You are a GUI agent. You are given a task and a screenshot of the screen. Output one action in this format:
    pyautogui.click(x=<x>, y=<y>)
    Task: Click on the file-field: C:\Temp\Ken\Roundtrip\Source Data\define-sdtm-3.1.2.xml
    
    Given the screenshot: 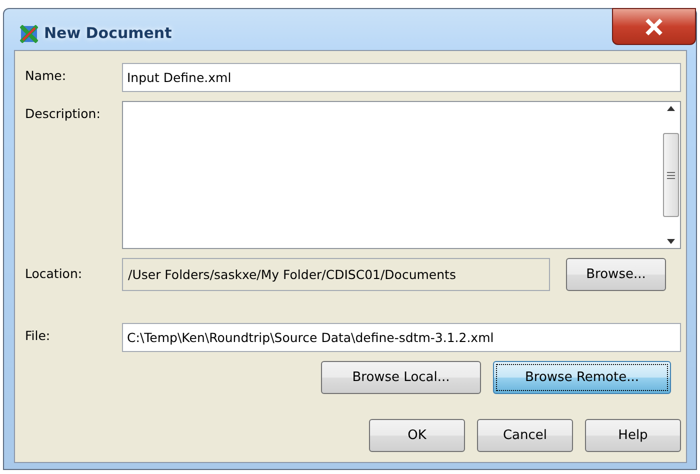 What is the action you would take?
    pyautogui.click(x=401, y=337)
    